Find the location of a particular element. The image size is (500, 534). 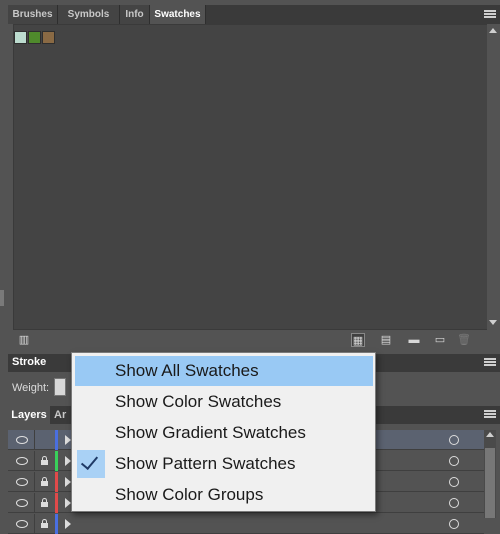

delete-swatch-icon: 🗑 is located at coordinates (464, 340).